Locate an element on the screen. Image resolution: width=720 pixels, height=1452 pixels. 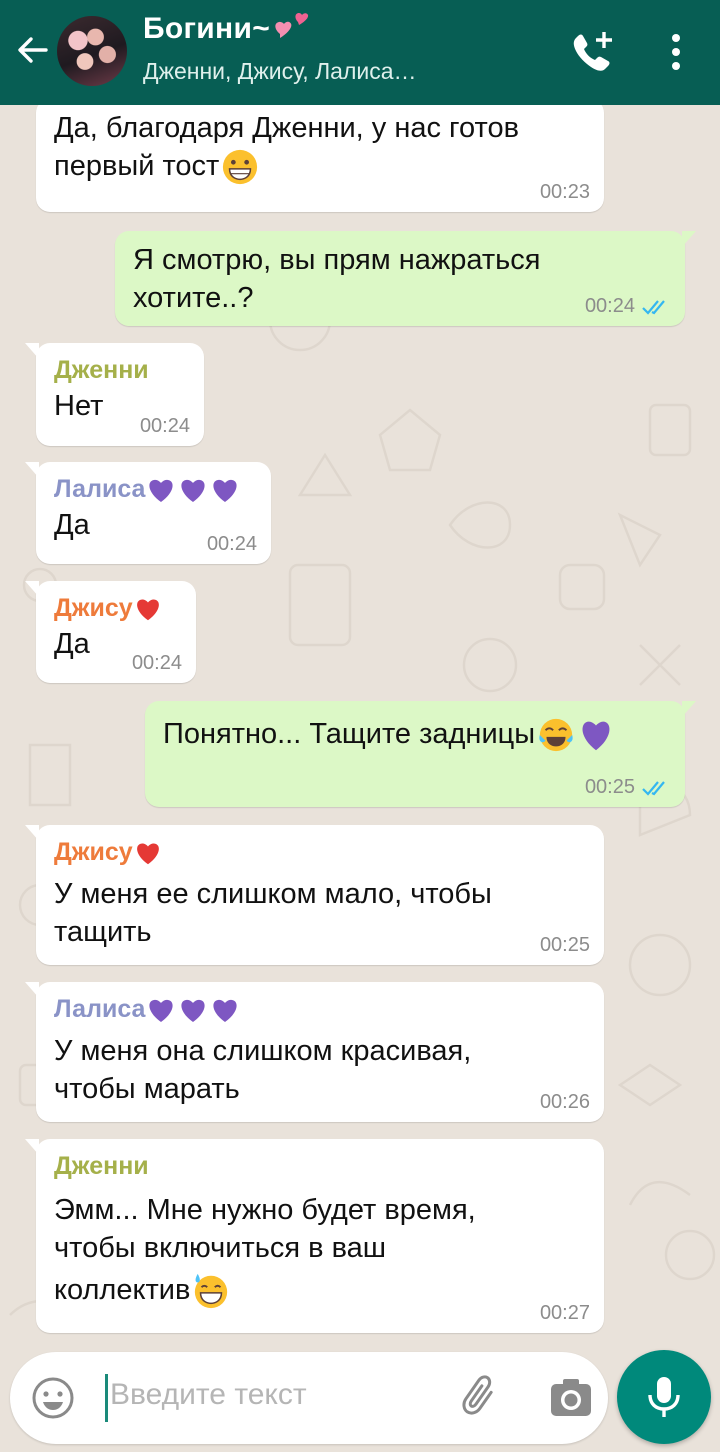
message-bubble: Дженни Нет 00:24 is located at coordinates (114, 394).